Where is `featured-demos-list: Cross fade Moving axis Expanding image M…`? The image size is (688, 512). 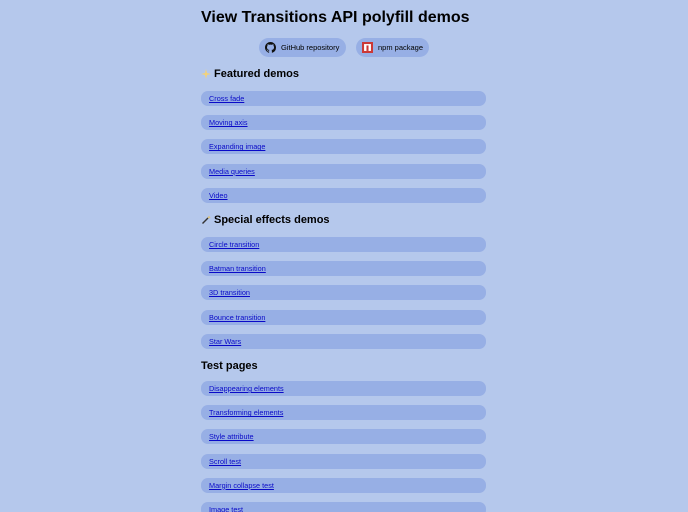 featured-demos-list: Cross fade Moving axis Expanding image M… is located at coordinates (343, 151).